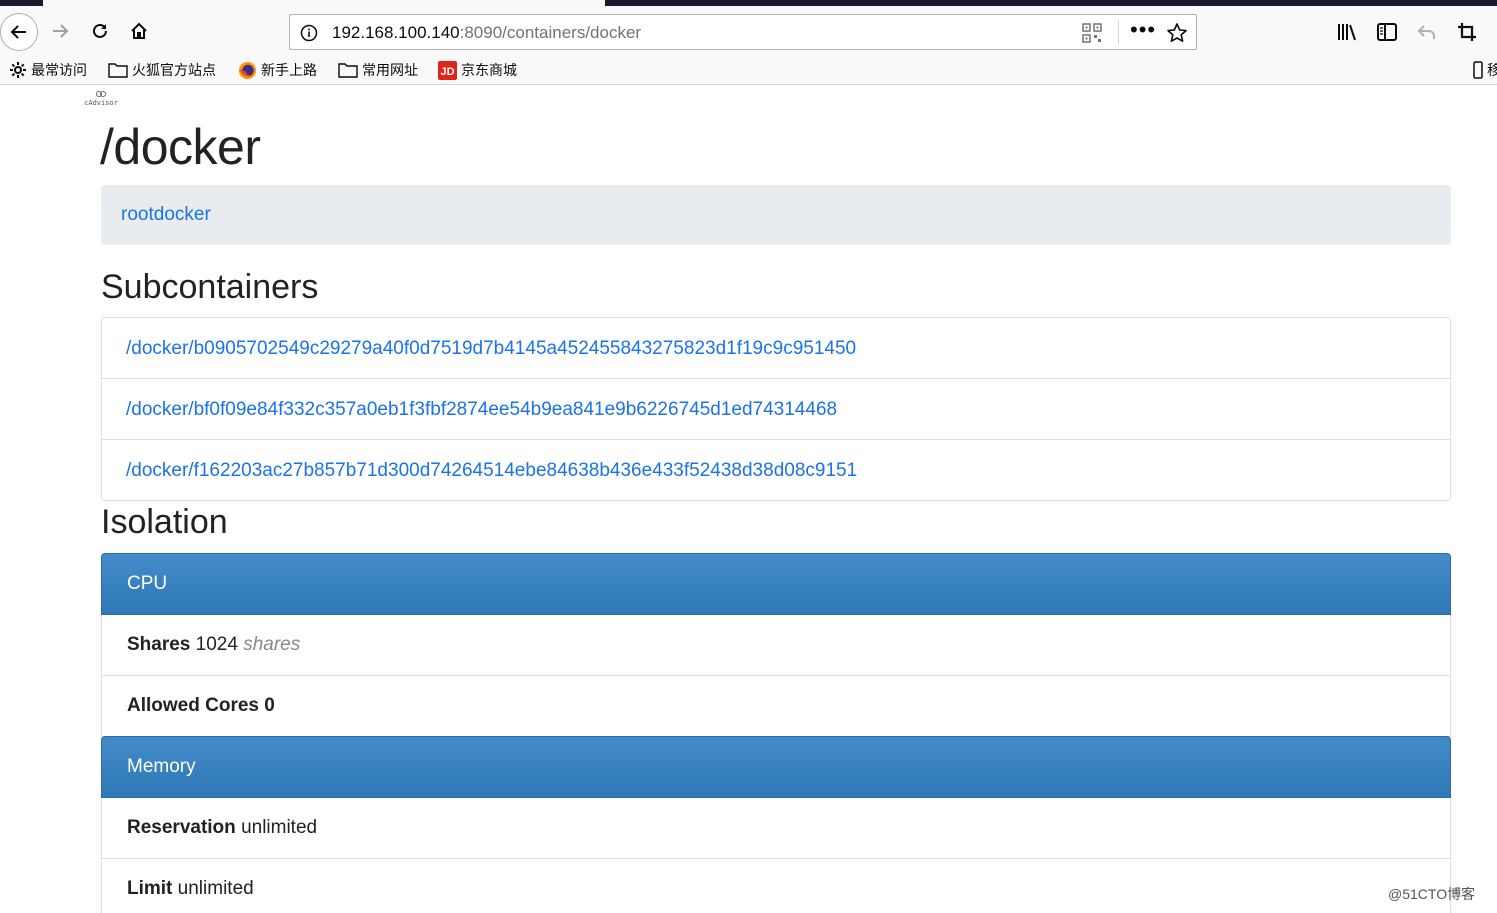  Describe the element at coordinates (59, 70) in the screenshot. I see `bookmark-label: 最常访问` at that location.